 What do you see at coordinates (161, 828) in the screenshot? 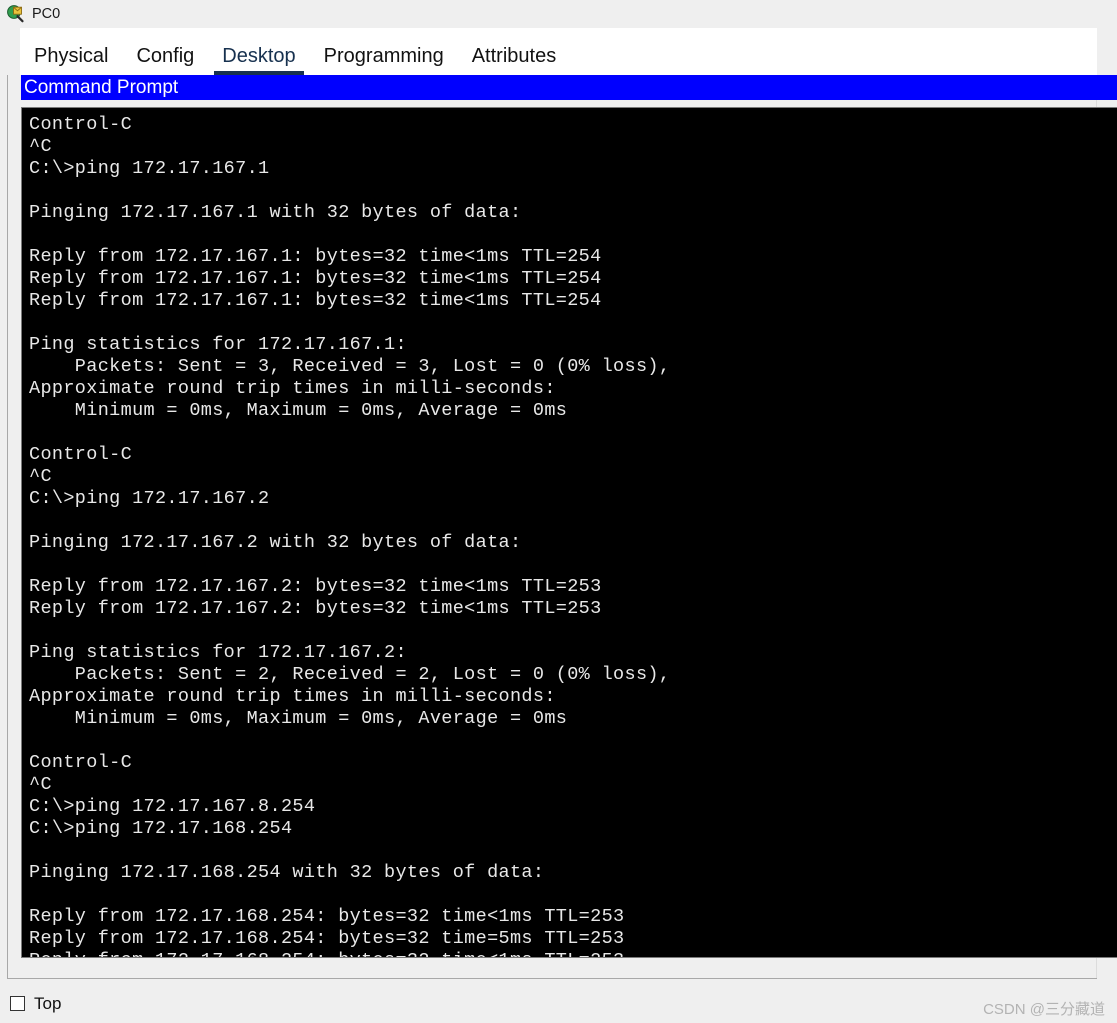
I see `terminal-line: C:\>ping 172.17.168.254` at bounding box center [161, 828].